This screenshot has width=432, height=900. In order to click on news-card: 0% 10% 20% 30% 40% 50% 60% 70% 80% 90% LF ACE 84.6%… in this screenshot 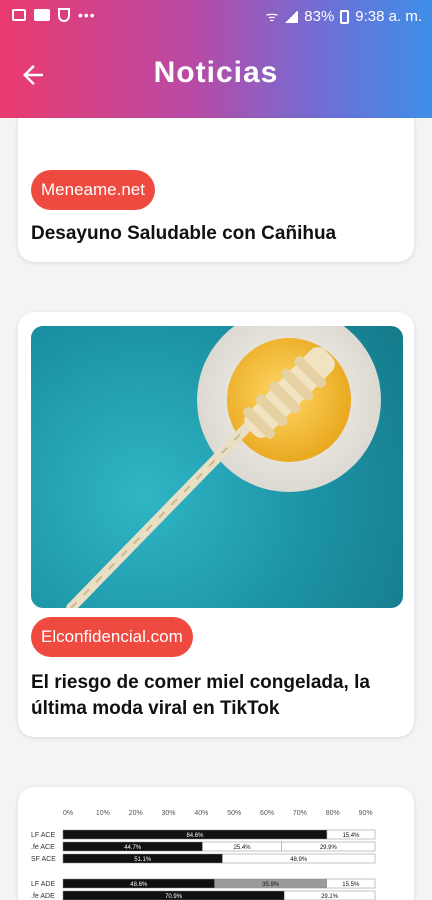, I will do `click(216, 843)`.